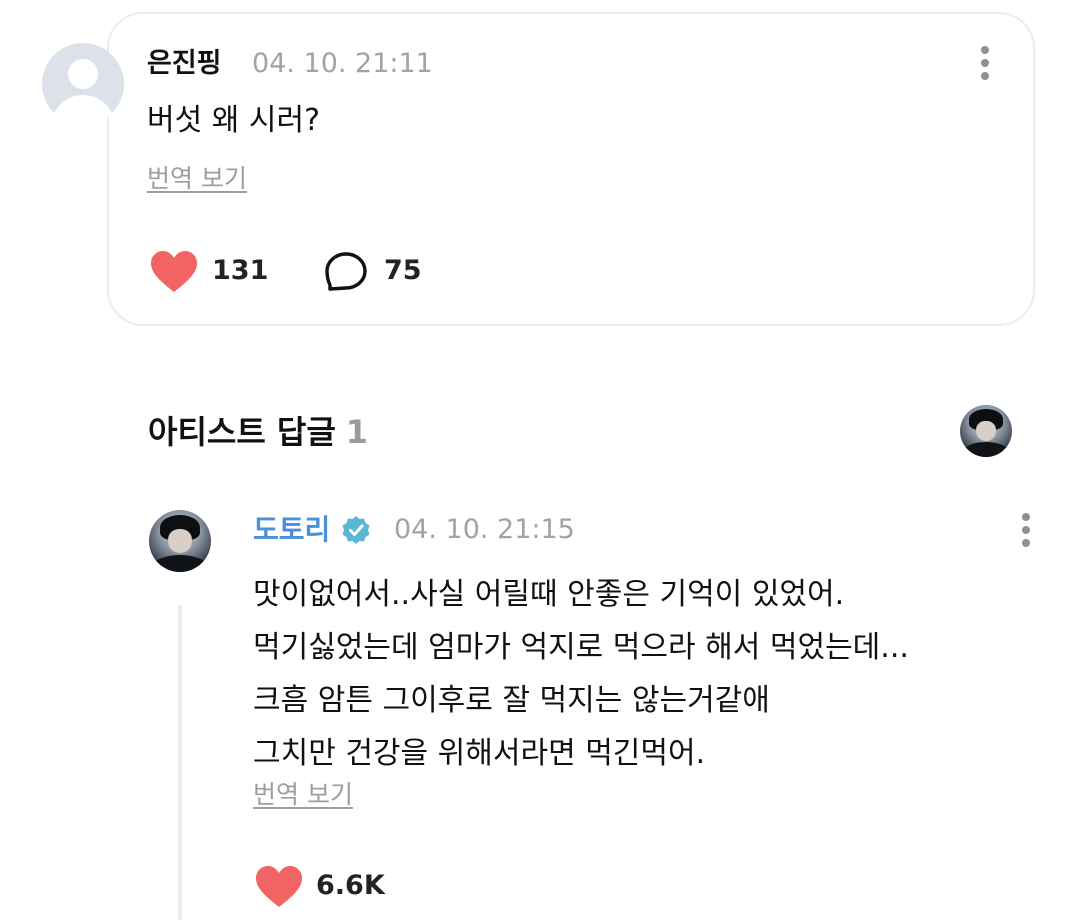  What do you see at coordinates (291, 530) in the screenshot?
I see `artist-reply-author: 도토리` at bounding box center [291, 530].